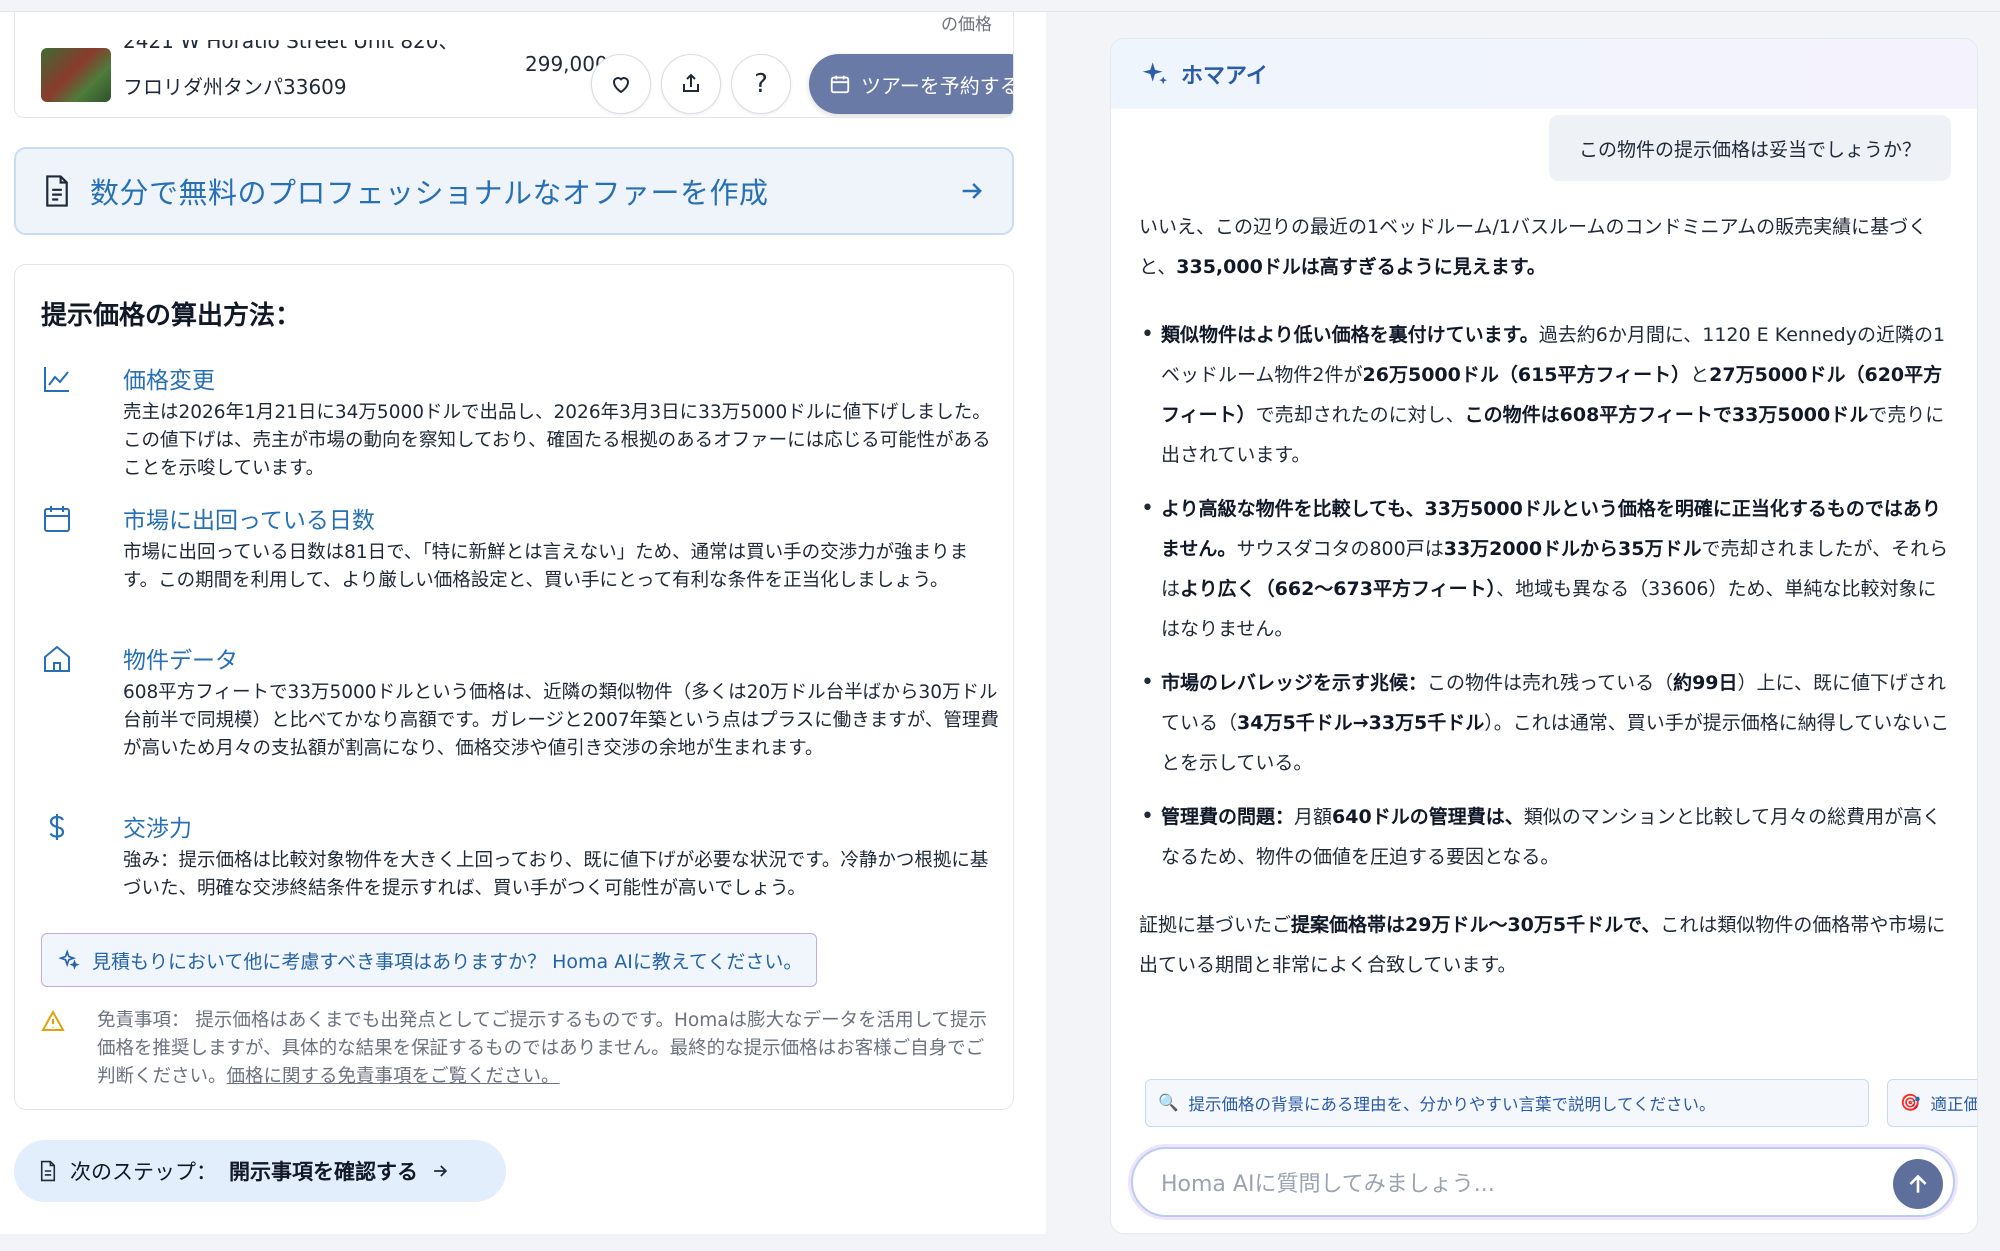  I want to click on next-step-label: 開示事項を確認する, so click(323, 1172).